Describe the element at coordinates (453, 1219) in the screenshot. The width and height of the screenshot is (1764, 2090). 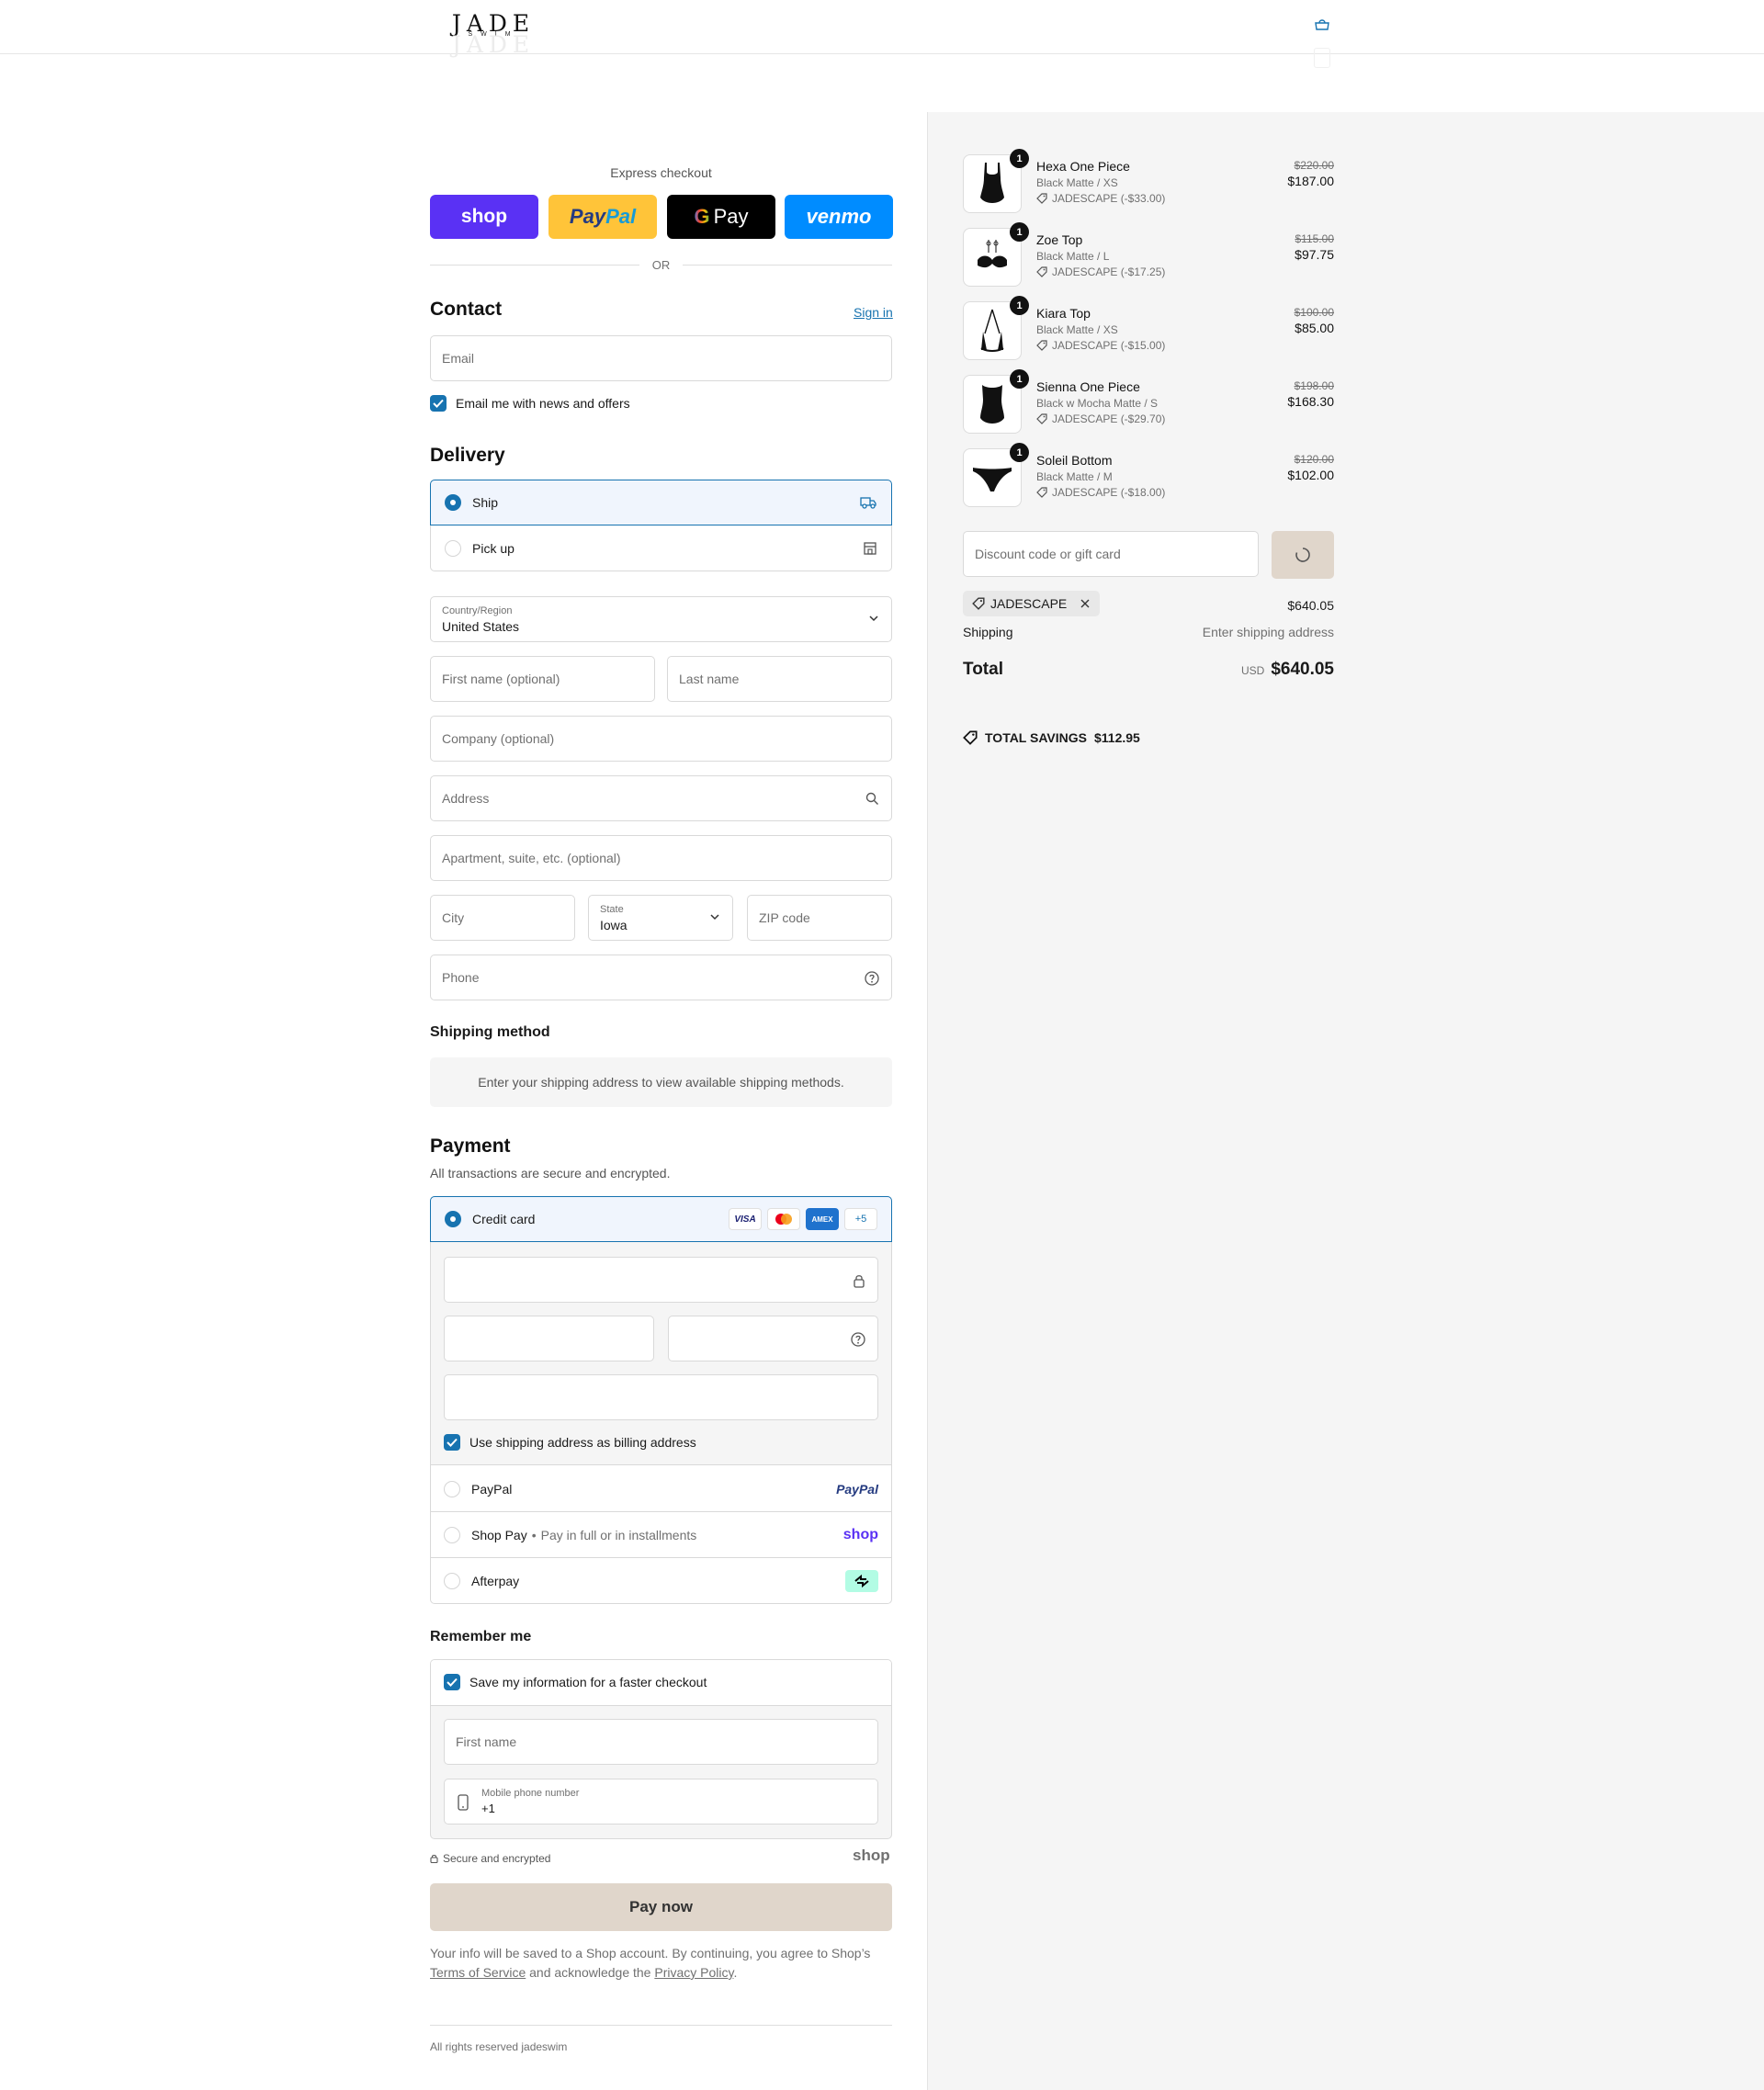
I see `credit-card-radio` at that location.